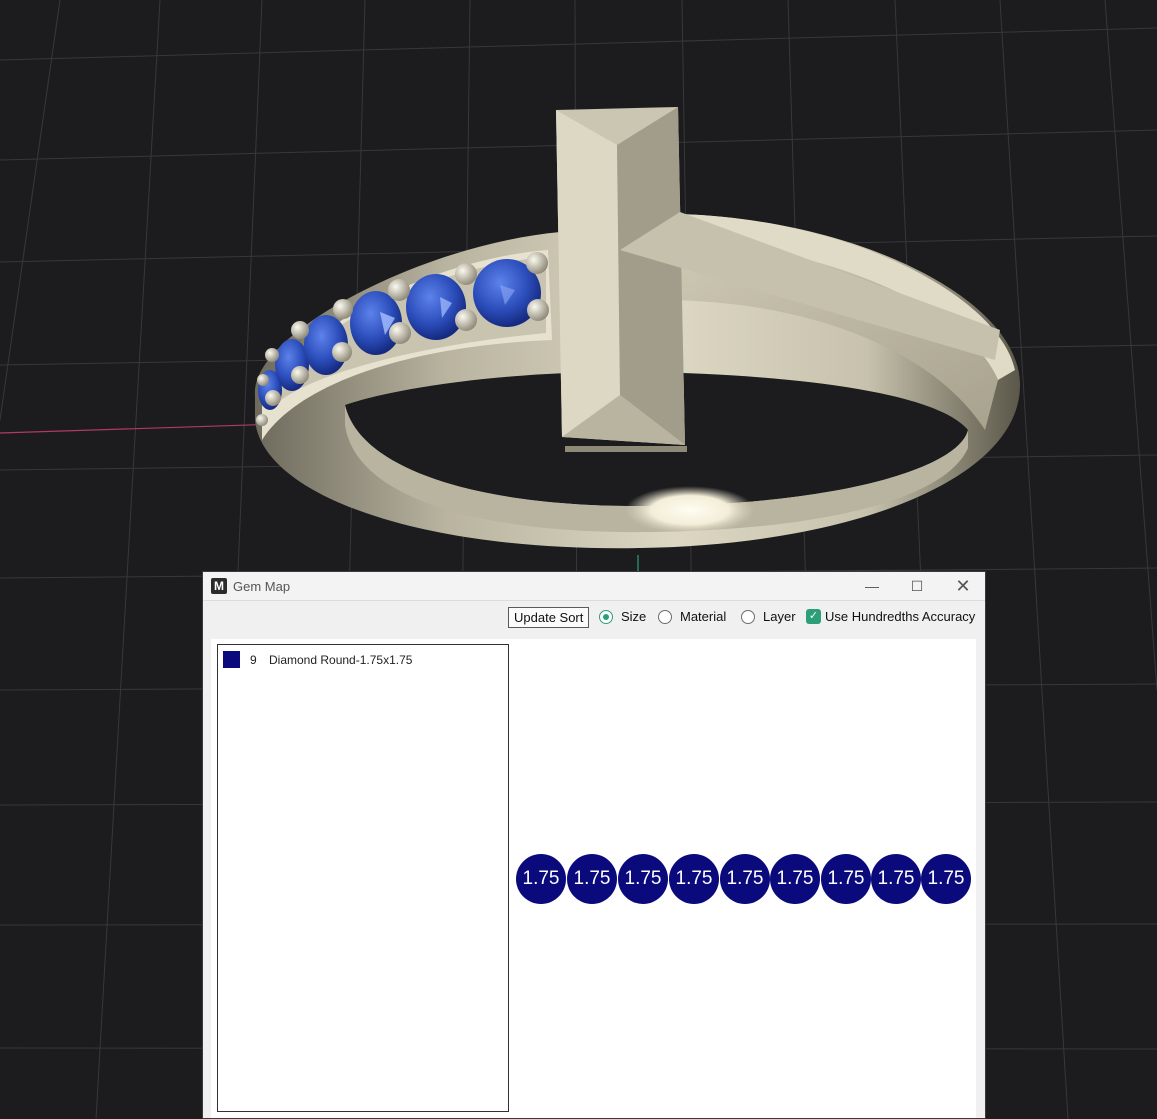  Describe the element at coordinates (341, 660) in the screenshot. I see `gem-name: Diamond Round-1.75x1.75` at that location.